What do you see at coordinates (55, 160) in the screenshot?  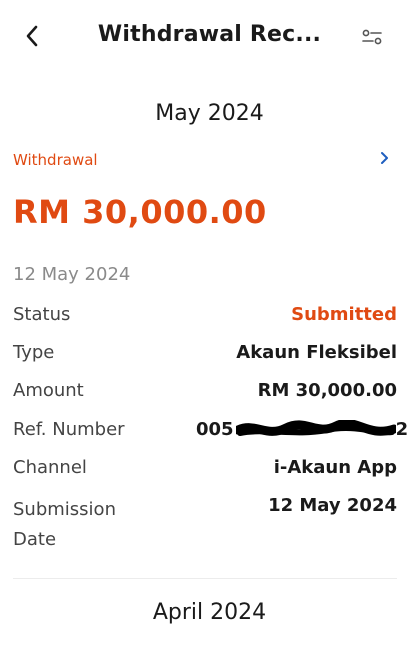 I see `record-type-label: Withdrawal` at bounding box center [55, 160].